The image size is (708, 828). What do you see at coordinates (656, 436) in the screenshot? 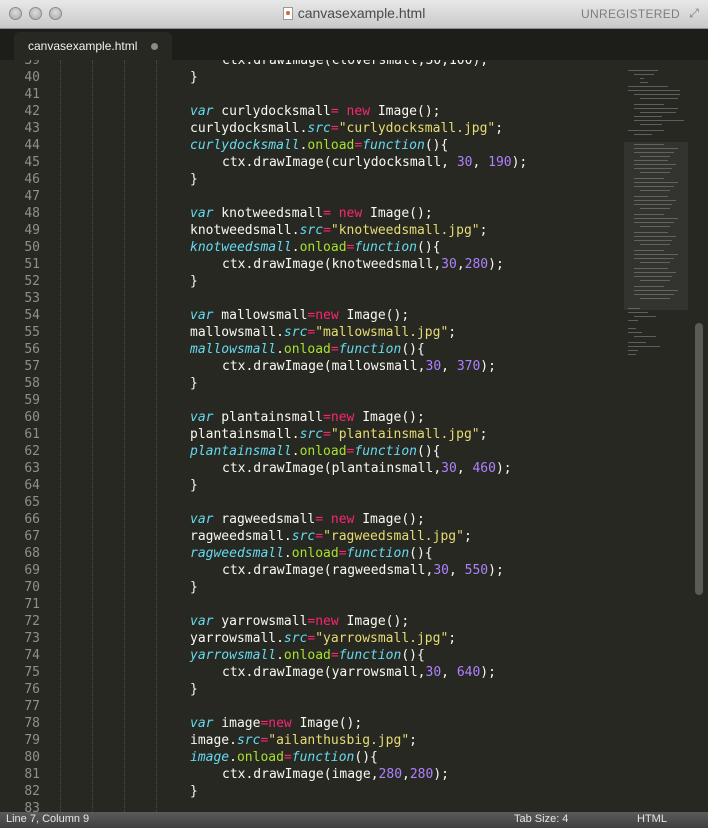
I see `minimap` at bounding box center [656, 436].